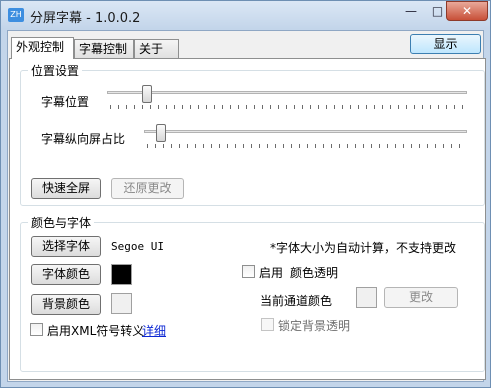 The height and width of the screenshot is (388, 491). Describe the element at coordinates (66, 274) in the screenshot. I see `font-color-button: 字体颜色` at that location.